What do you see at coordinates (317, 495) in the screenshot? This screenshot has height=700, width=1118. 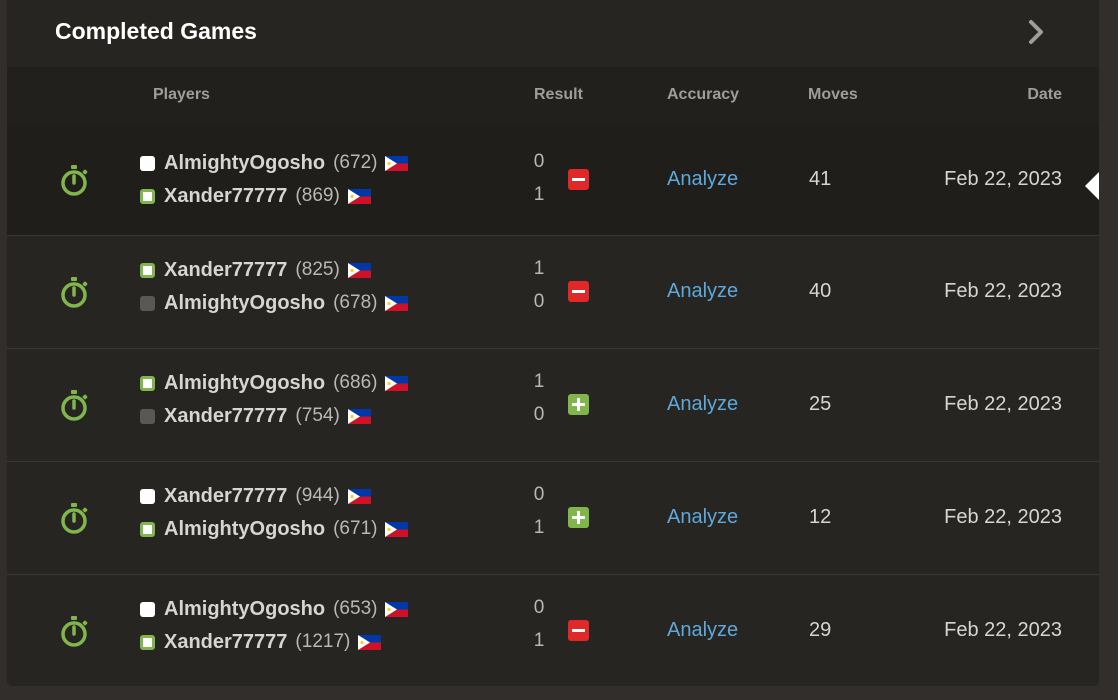 I see `player-rating: (944)` at bounding box center [317, 495].